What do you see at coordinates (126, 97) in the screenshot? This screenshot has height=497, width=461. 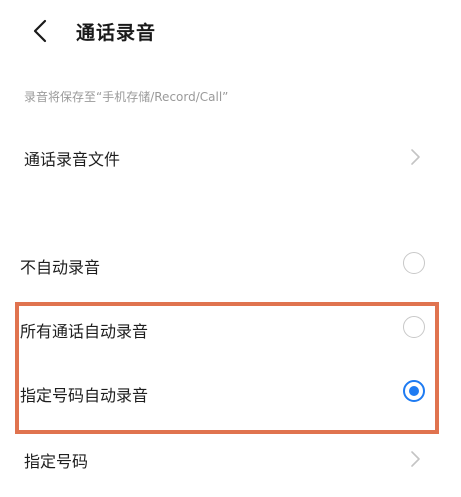 I see `save-location-hint: 录音将保存至“手机存储/Record/Call”` at bounding box center [126, 97].